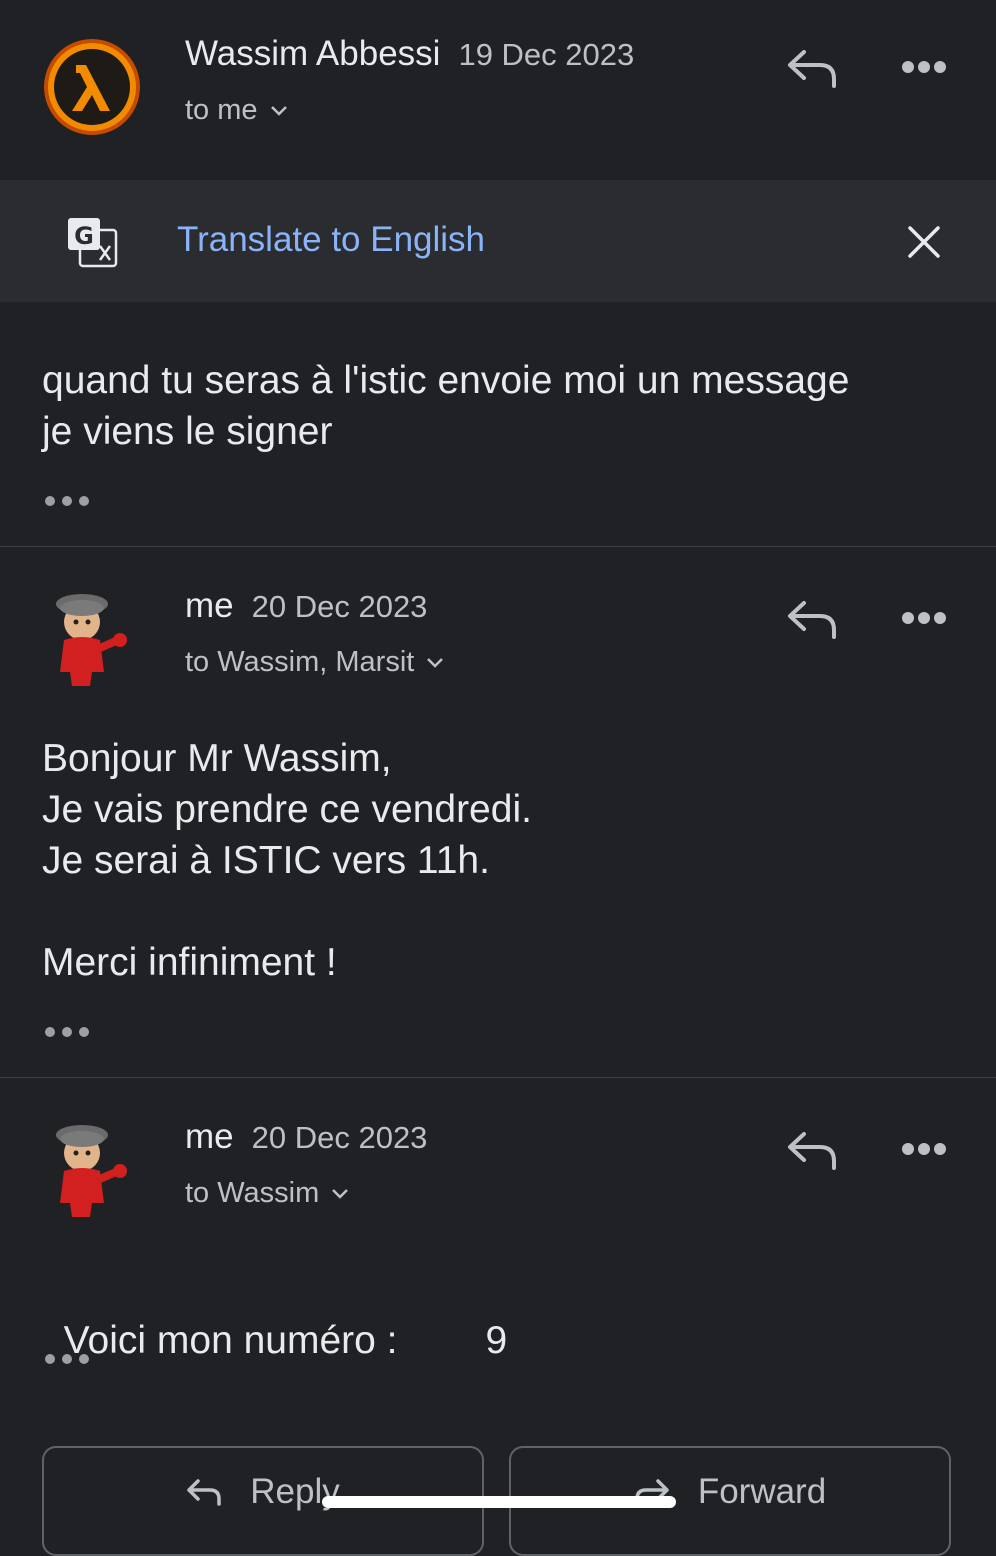  What do you see at coordinates (924, 242) in the screenshot?
I see `close-icon` at bounding box center [924, 242].